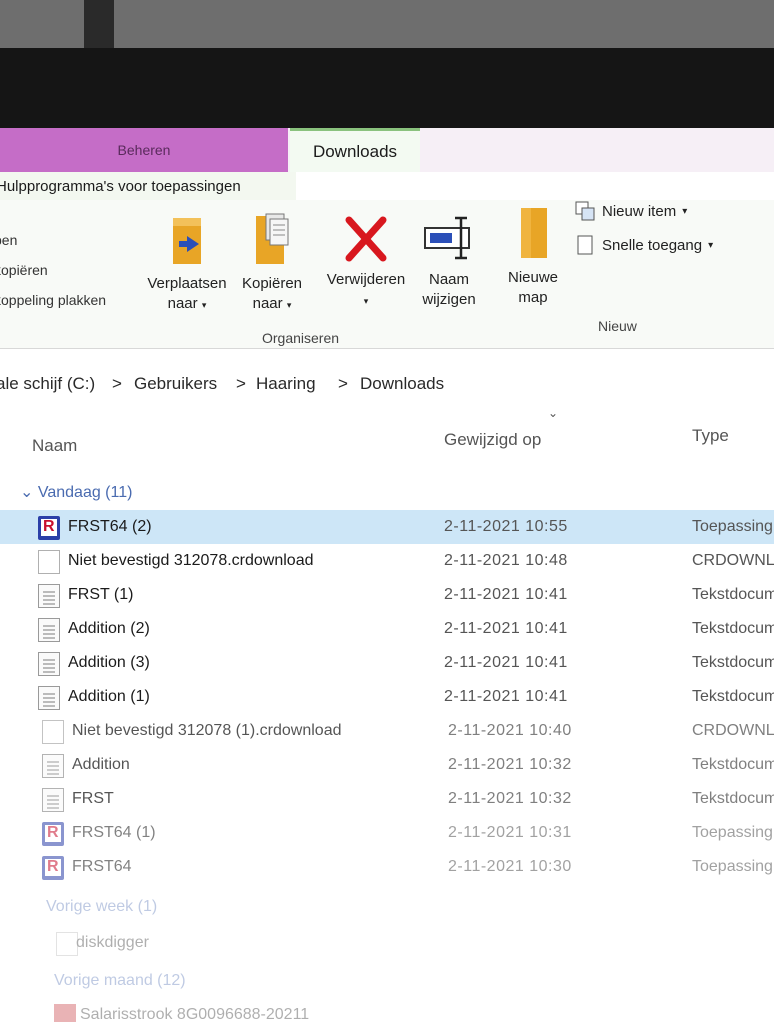  Describe the element at coordinates (114, 832) in the screenshot. I see `file-name: FRST64 (1)` at that location.